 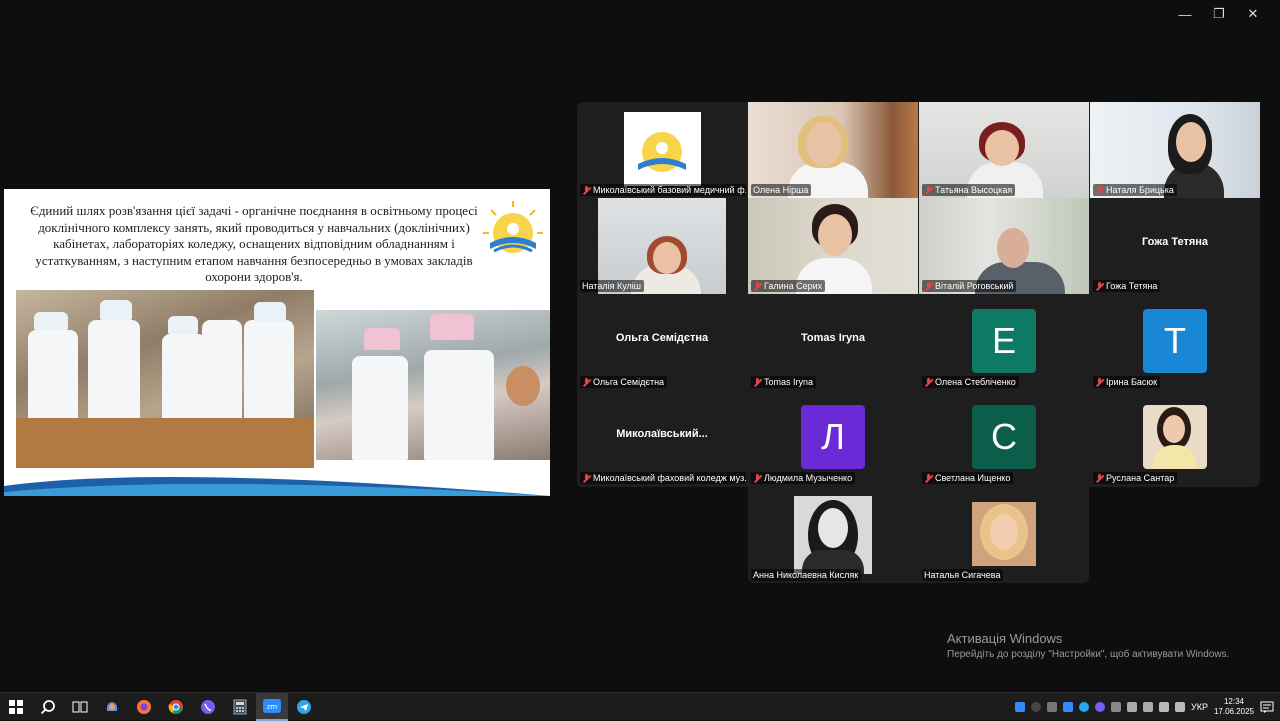 I want to click on participant-name: Анна Николаевна Кисляк, so click(x=806, y=575).